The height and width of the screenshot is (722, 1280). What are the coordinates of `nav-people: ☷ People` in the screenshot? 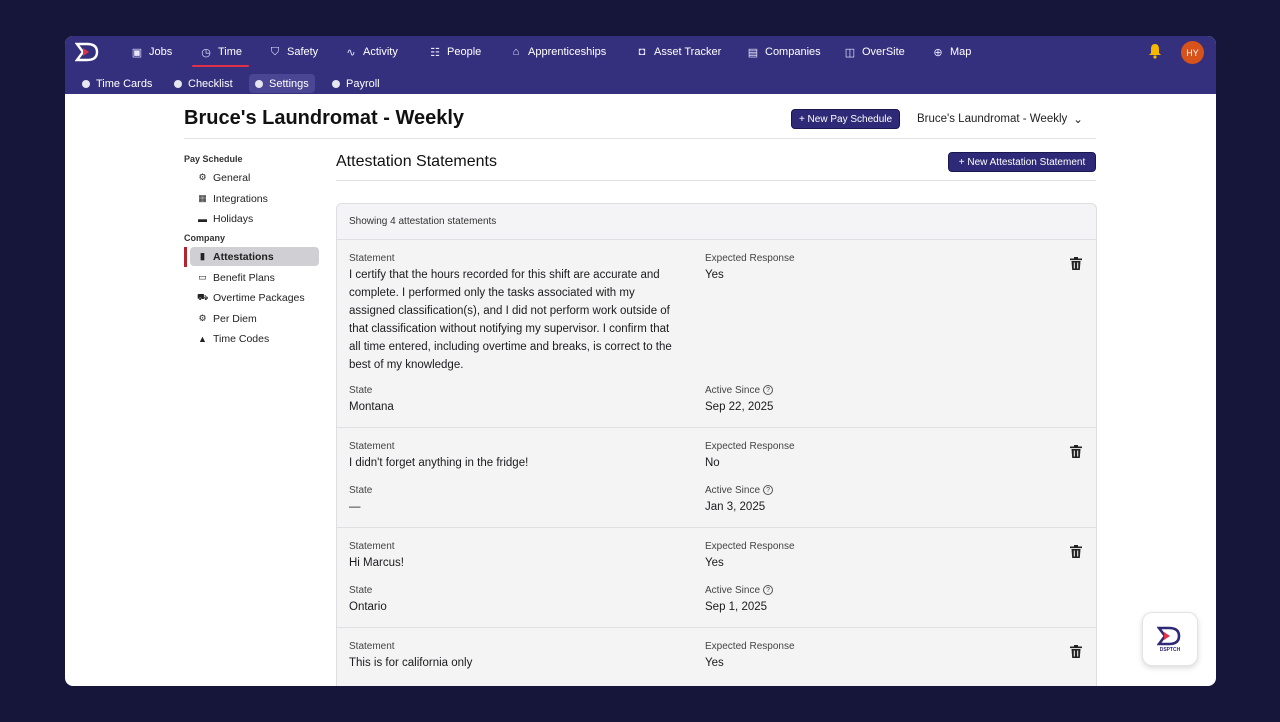 It's located at (455, 52).